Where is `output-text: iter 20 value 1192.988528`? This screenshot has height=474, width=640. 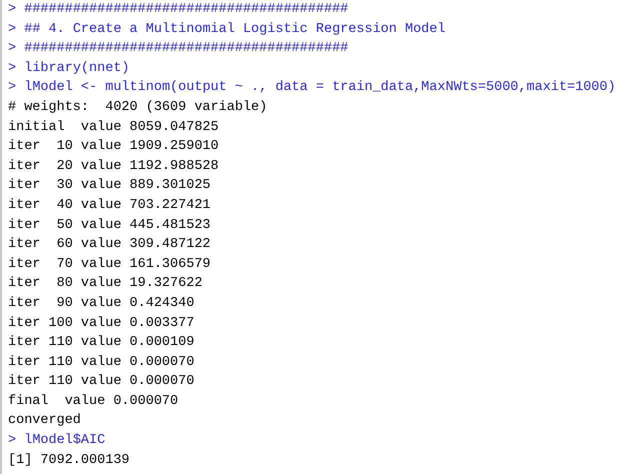
output-text: iter 20 value 1192.988528 is located at coordinates (114, 167).